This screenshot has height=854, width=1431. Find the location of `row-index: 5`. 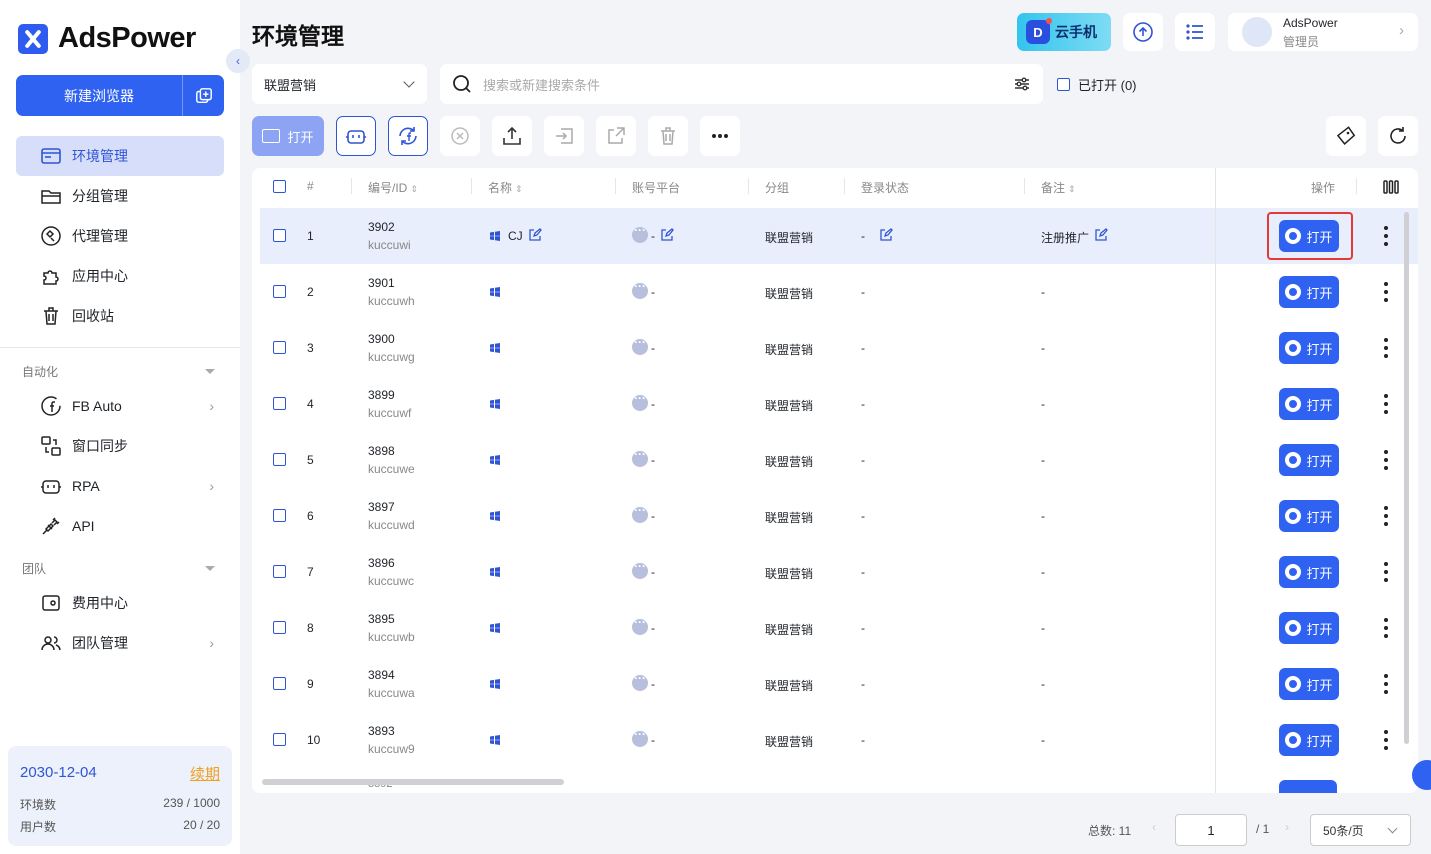

row-index: 5 is located at coordinates (310, 460).